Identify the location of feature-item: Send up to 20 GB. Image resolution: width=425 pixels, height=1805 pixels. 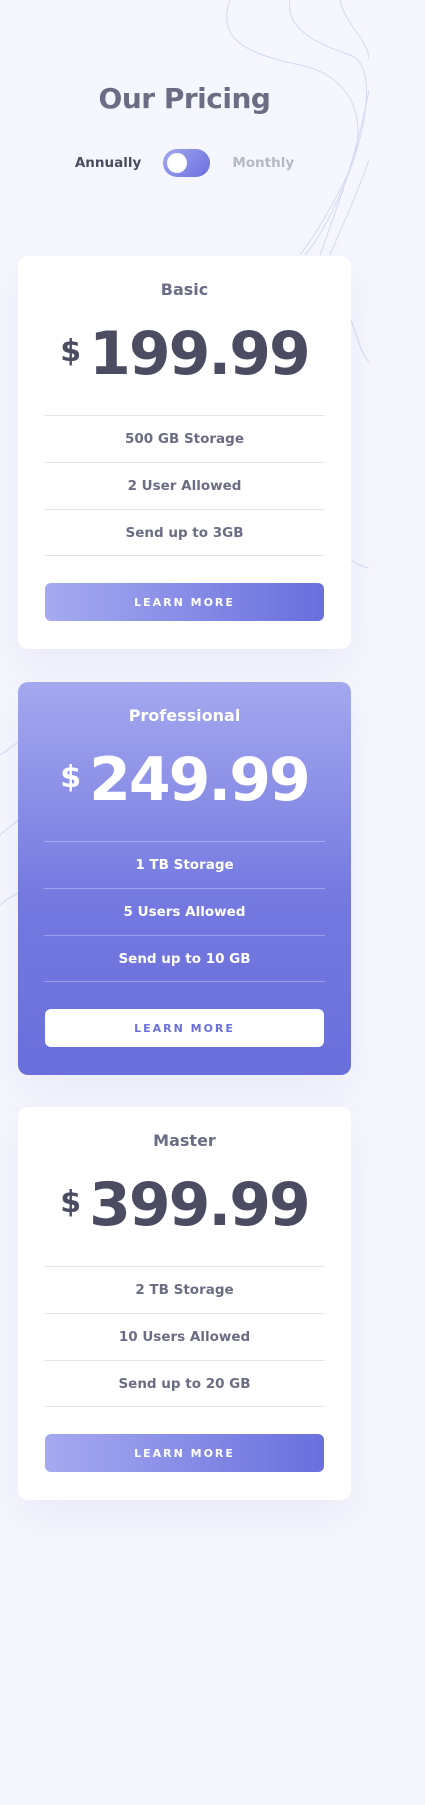
(184, 1383).